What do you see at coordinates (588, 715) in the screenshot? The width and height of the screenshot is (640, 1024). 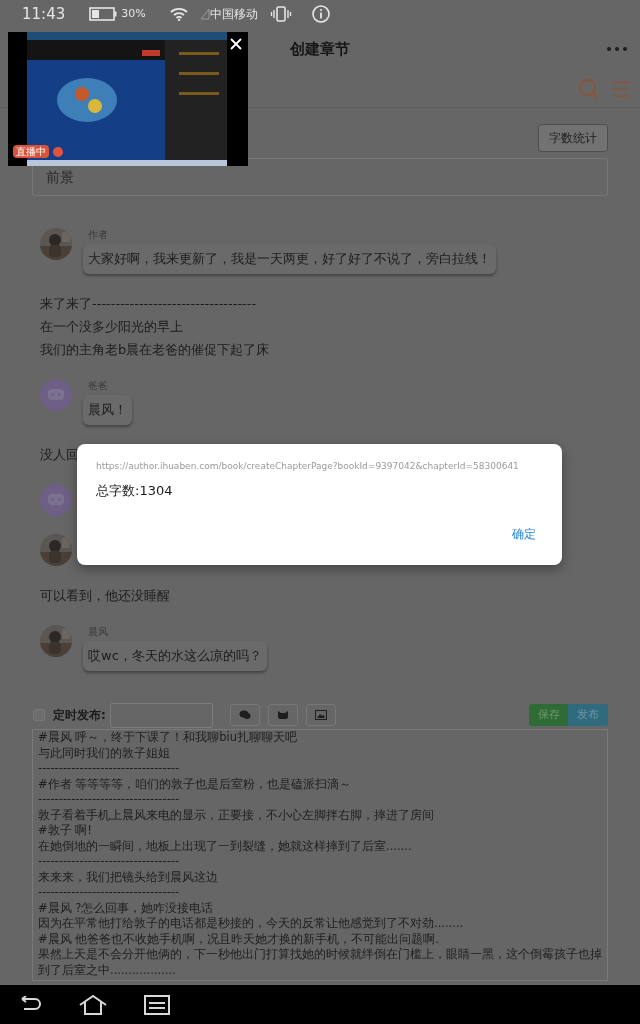 I see `publish-button: 发布` at bounding box center [588, 715].